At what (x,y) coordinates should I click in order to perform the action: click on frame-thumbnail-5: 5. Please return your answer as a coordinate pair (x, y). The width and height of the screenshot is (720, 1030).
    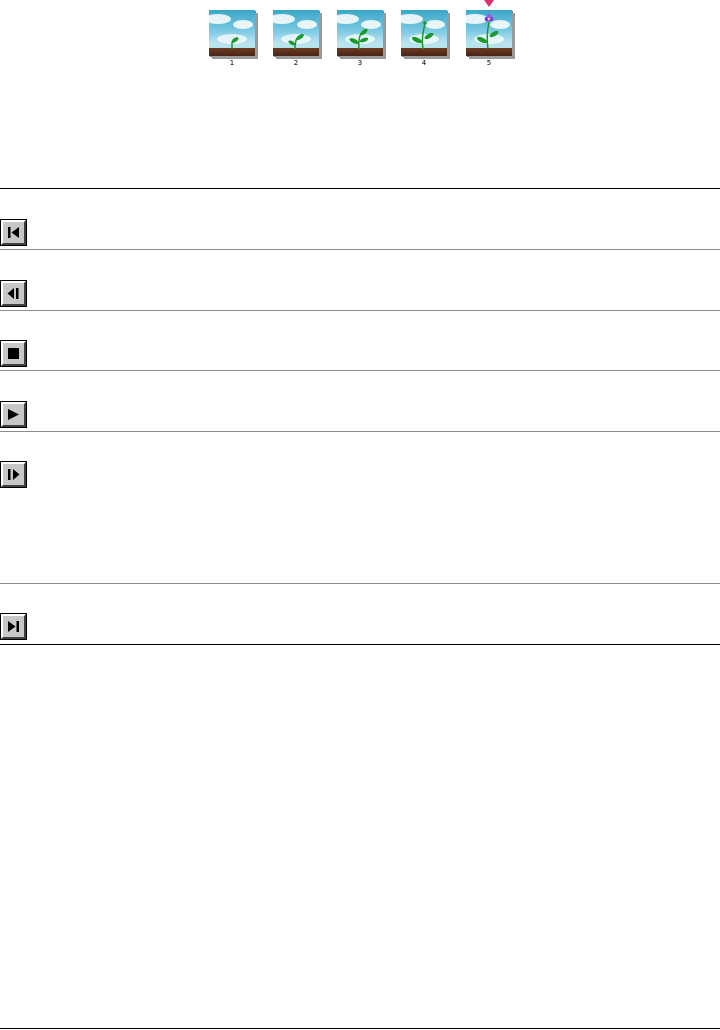
    Looking at the image, I should click on (492, 38).